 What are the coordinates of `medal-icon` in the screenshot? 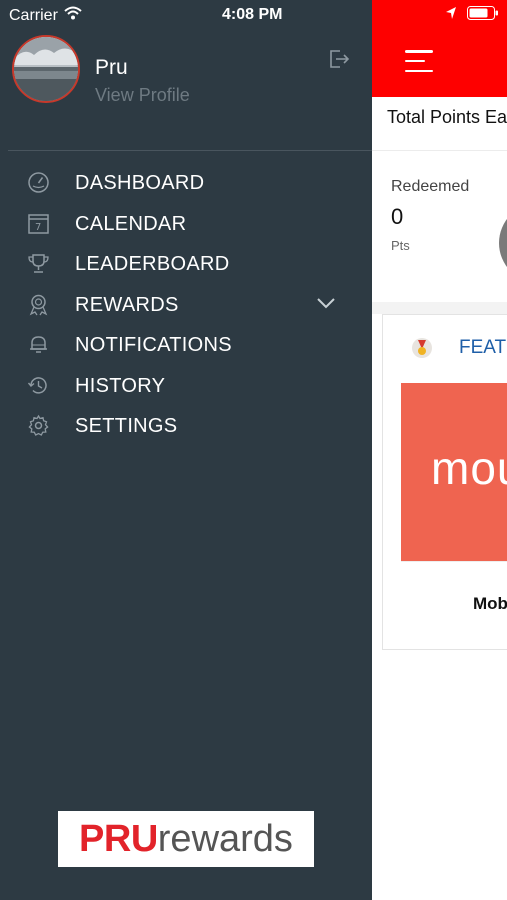 It's located at (422, 348).